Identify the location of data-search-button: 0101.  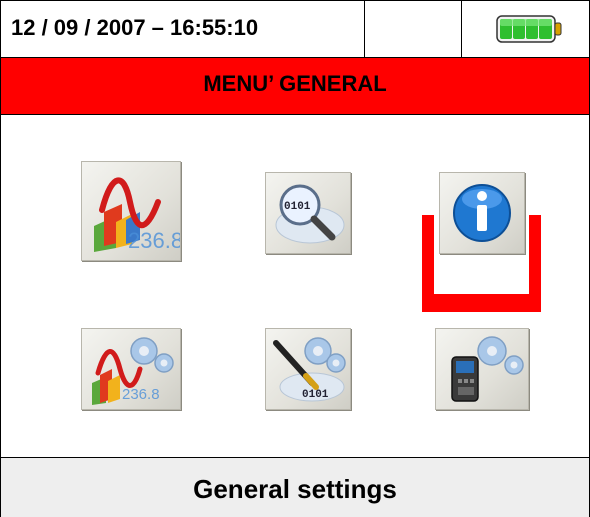
(308, 213).